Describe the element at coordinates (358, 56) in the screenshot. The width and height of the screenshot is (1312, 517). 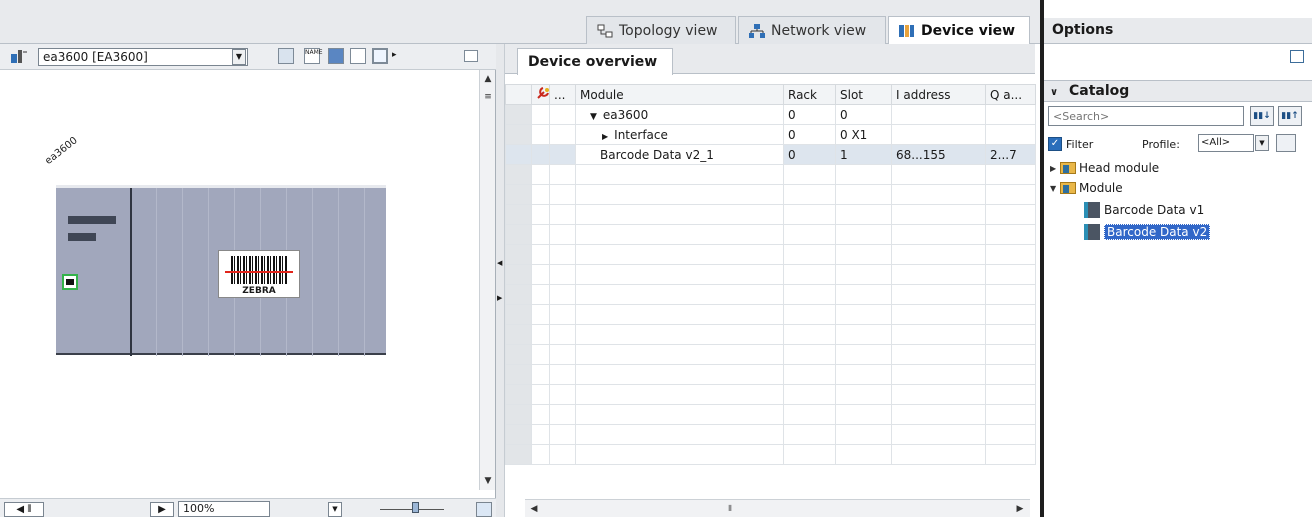
I see `grid-icon` at that location.